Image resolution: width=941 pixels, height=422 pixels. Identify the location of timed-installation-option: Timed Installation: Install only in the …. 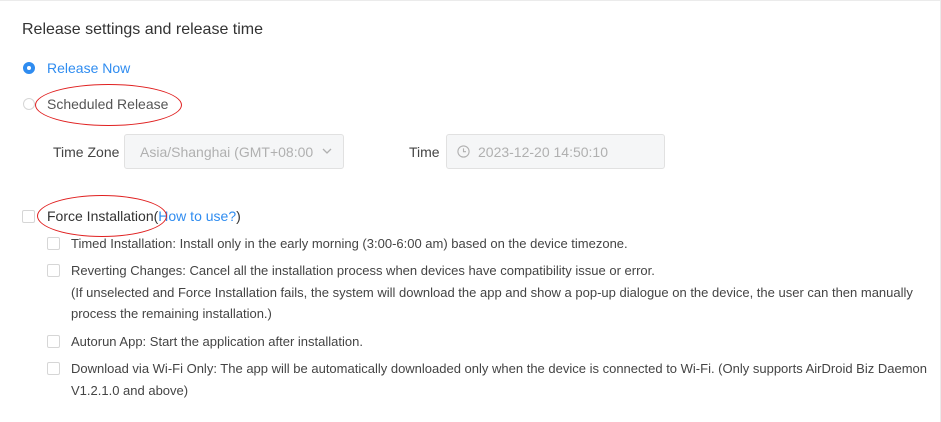
(489, 244).